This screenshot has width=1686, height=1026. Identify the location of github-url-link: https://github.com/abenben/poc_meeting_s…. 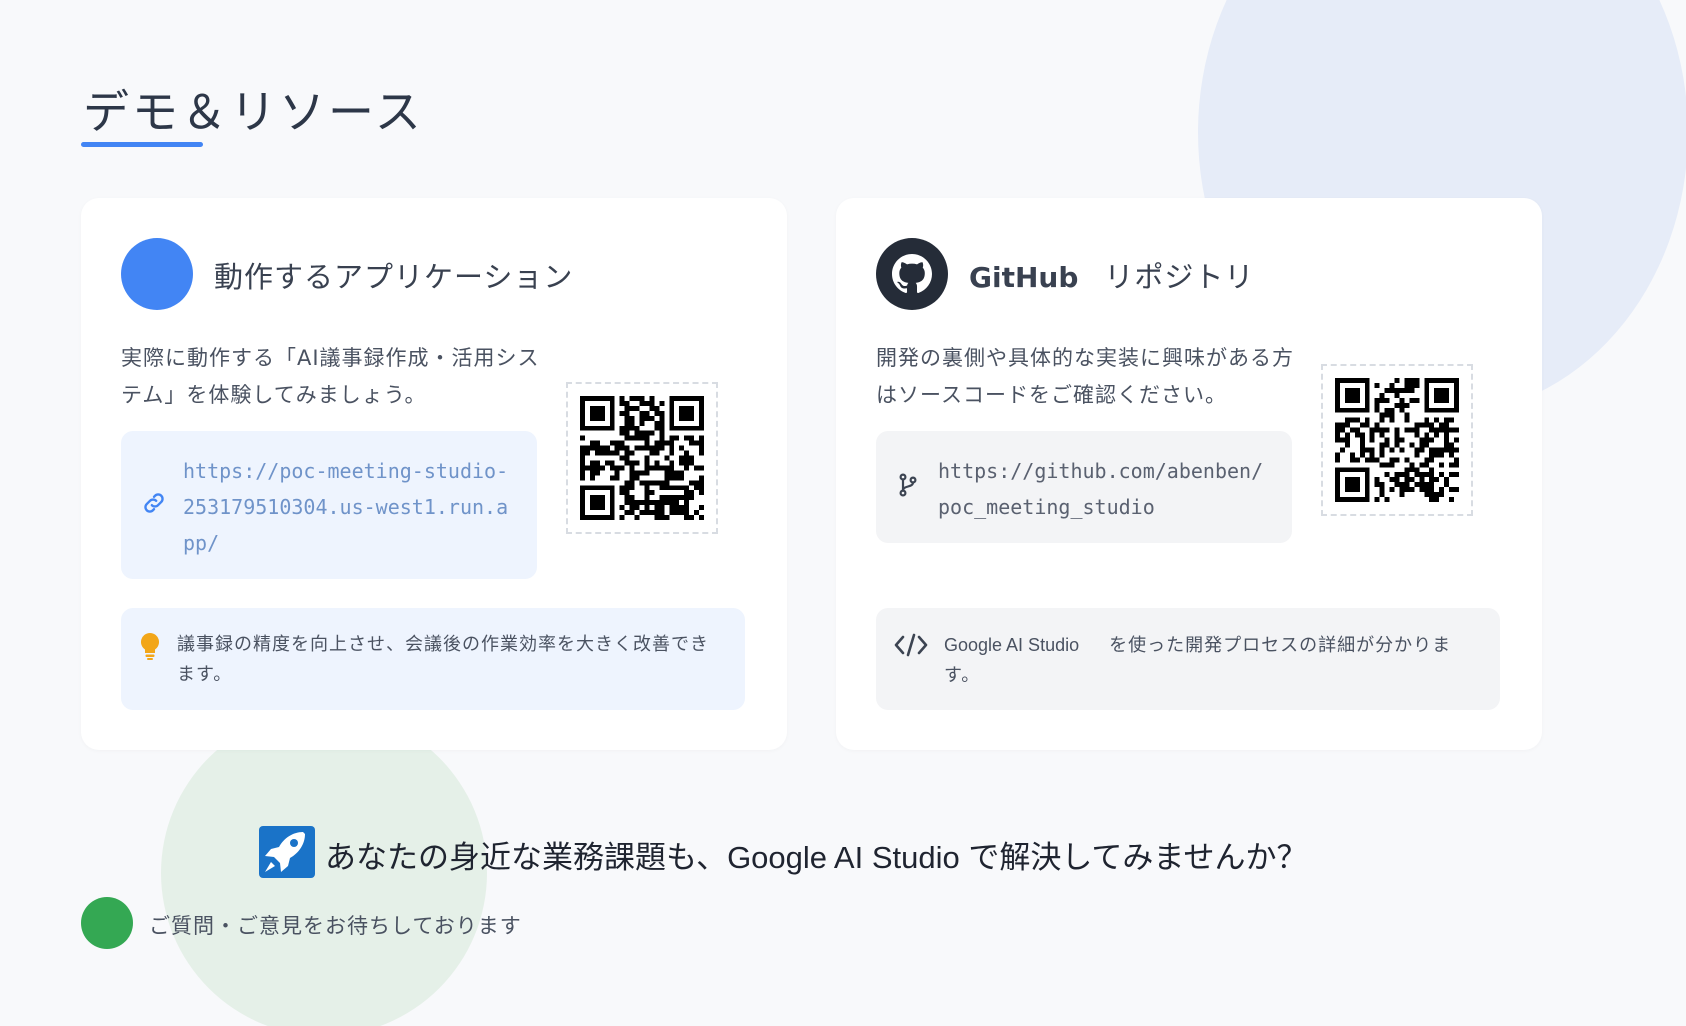
(1105, 489).